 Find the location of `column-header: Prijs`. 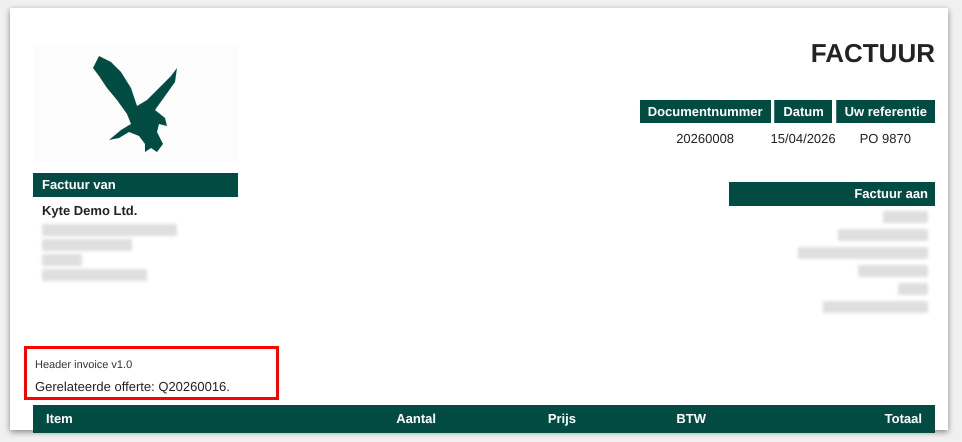

column-header: Prijs is located at coordinates (561, 419).